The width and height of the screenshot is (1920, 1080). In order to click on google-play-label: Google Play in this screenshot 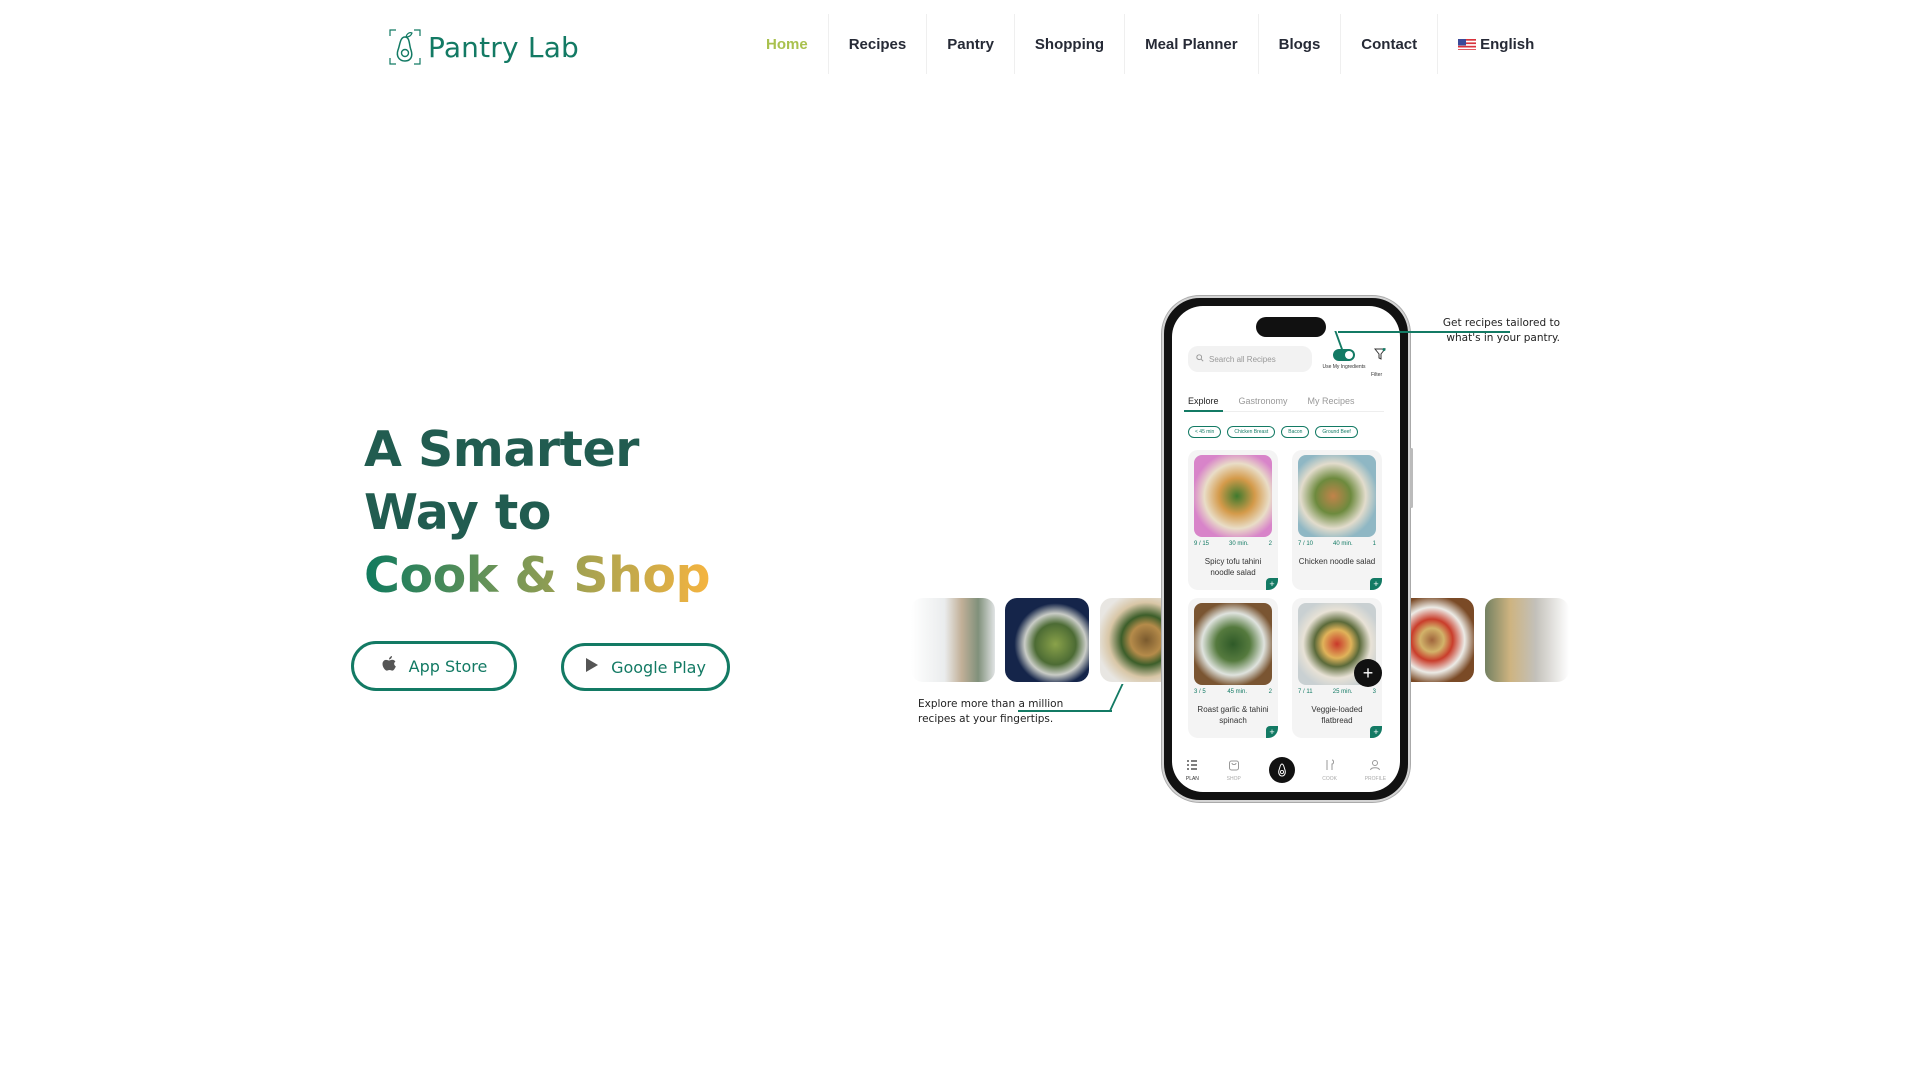, I will do `click(658, 667)`.